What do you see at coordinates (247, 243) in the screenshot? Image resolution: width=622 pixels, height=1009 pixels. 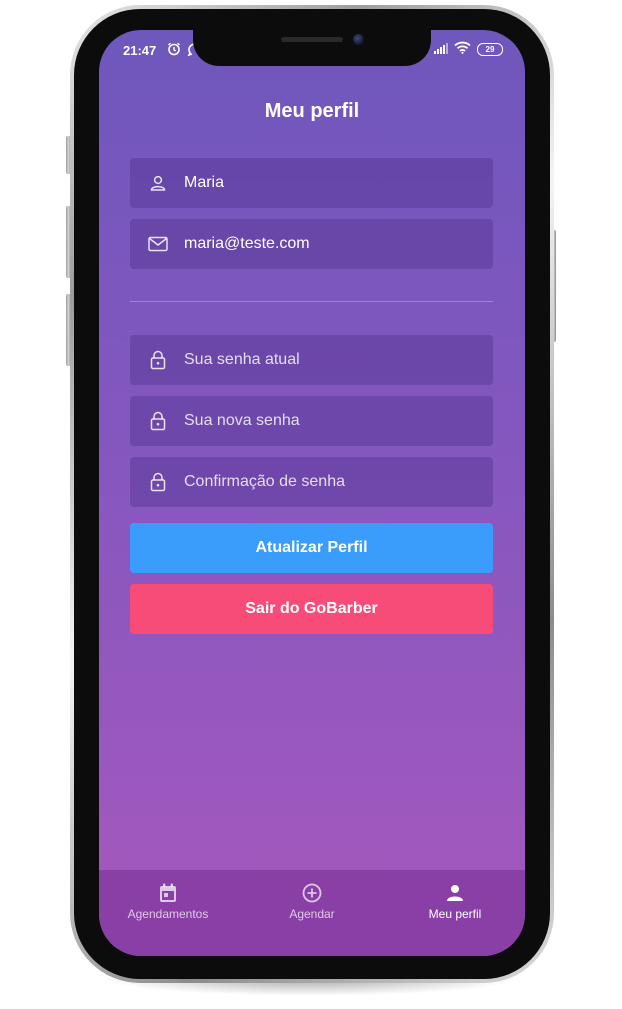 I see `email-value: maria@teste.com` at bounding box center [247, 243].